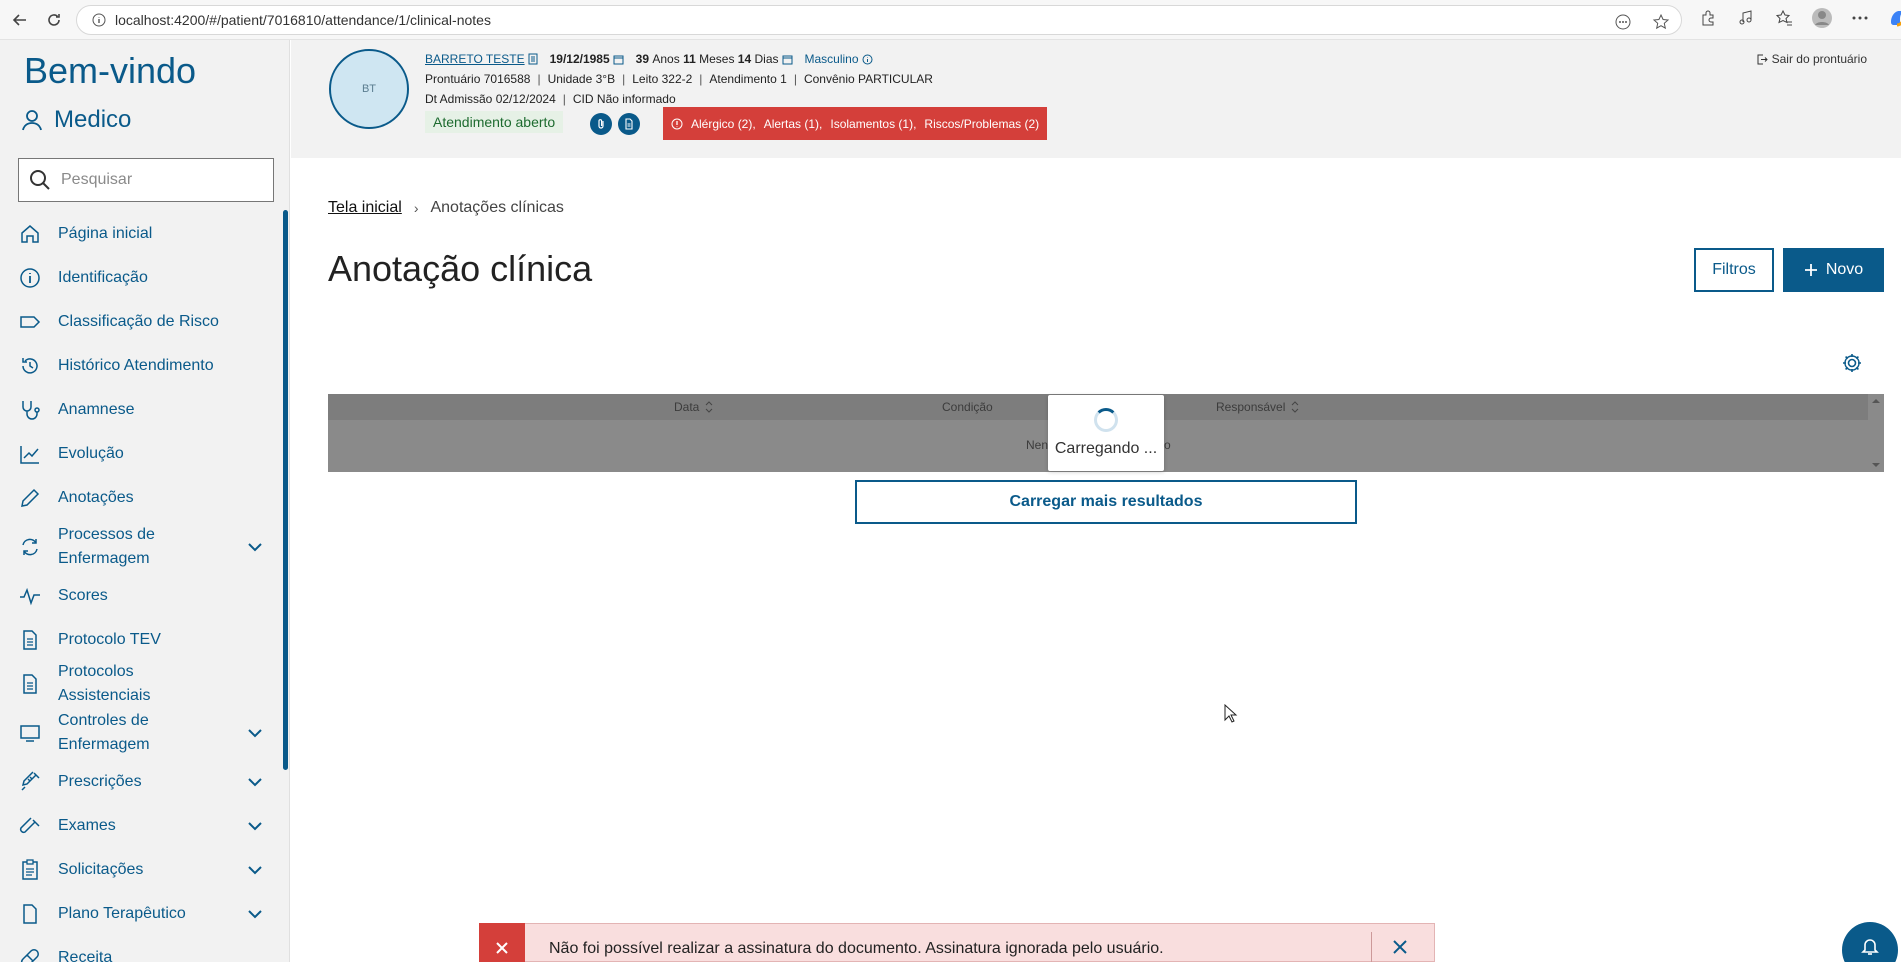  I want to click on favorites-icon, so click(1784, 18).